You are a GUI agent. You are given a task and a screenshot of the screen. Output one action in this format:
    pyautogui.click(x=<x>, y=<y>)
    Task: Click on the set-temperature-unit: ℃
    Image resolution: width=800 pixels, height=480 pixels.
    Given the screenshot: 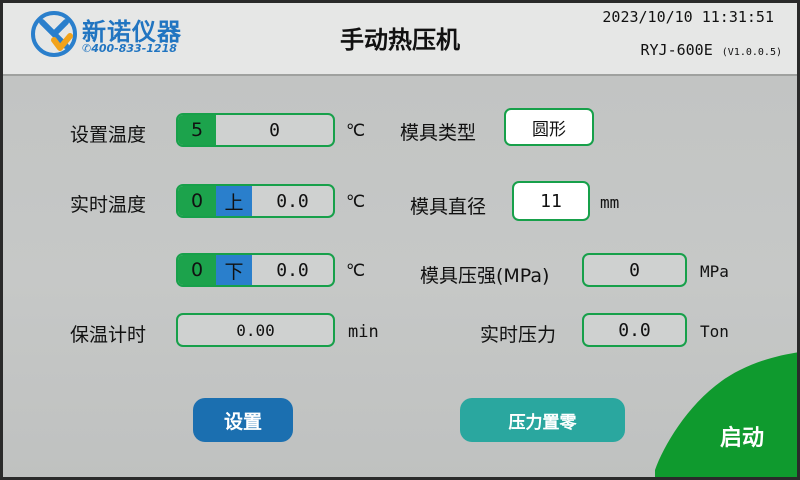 What is the action you would take?
    pyautogui.click(x=356, y=131)
    